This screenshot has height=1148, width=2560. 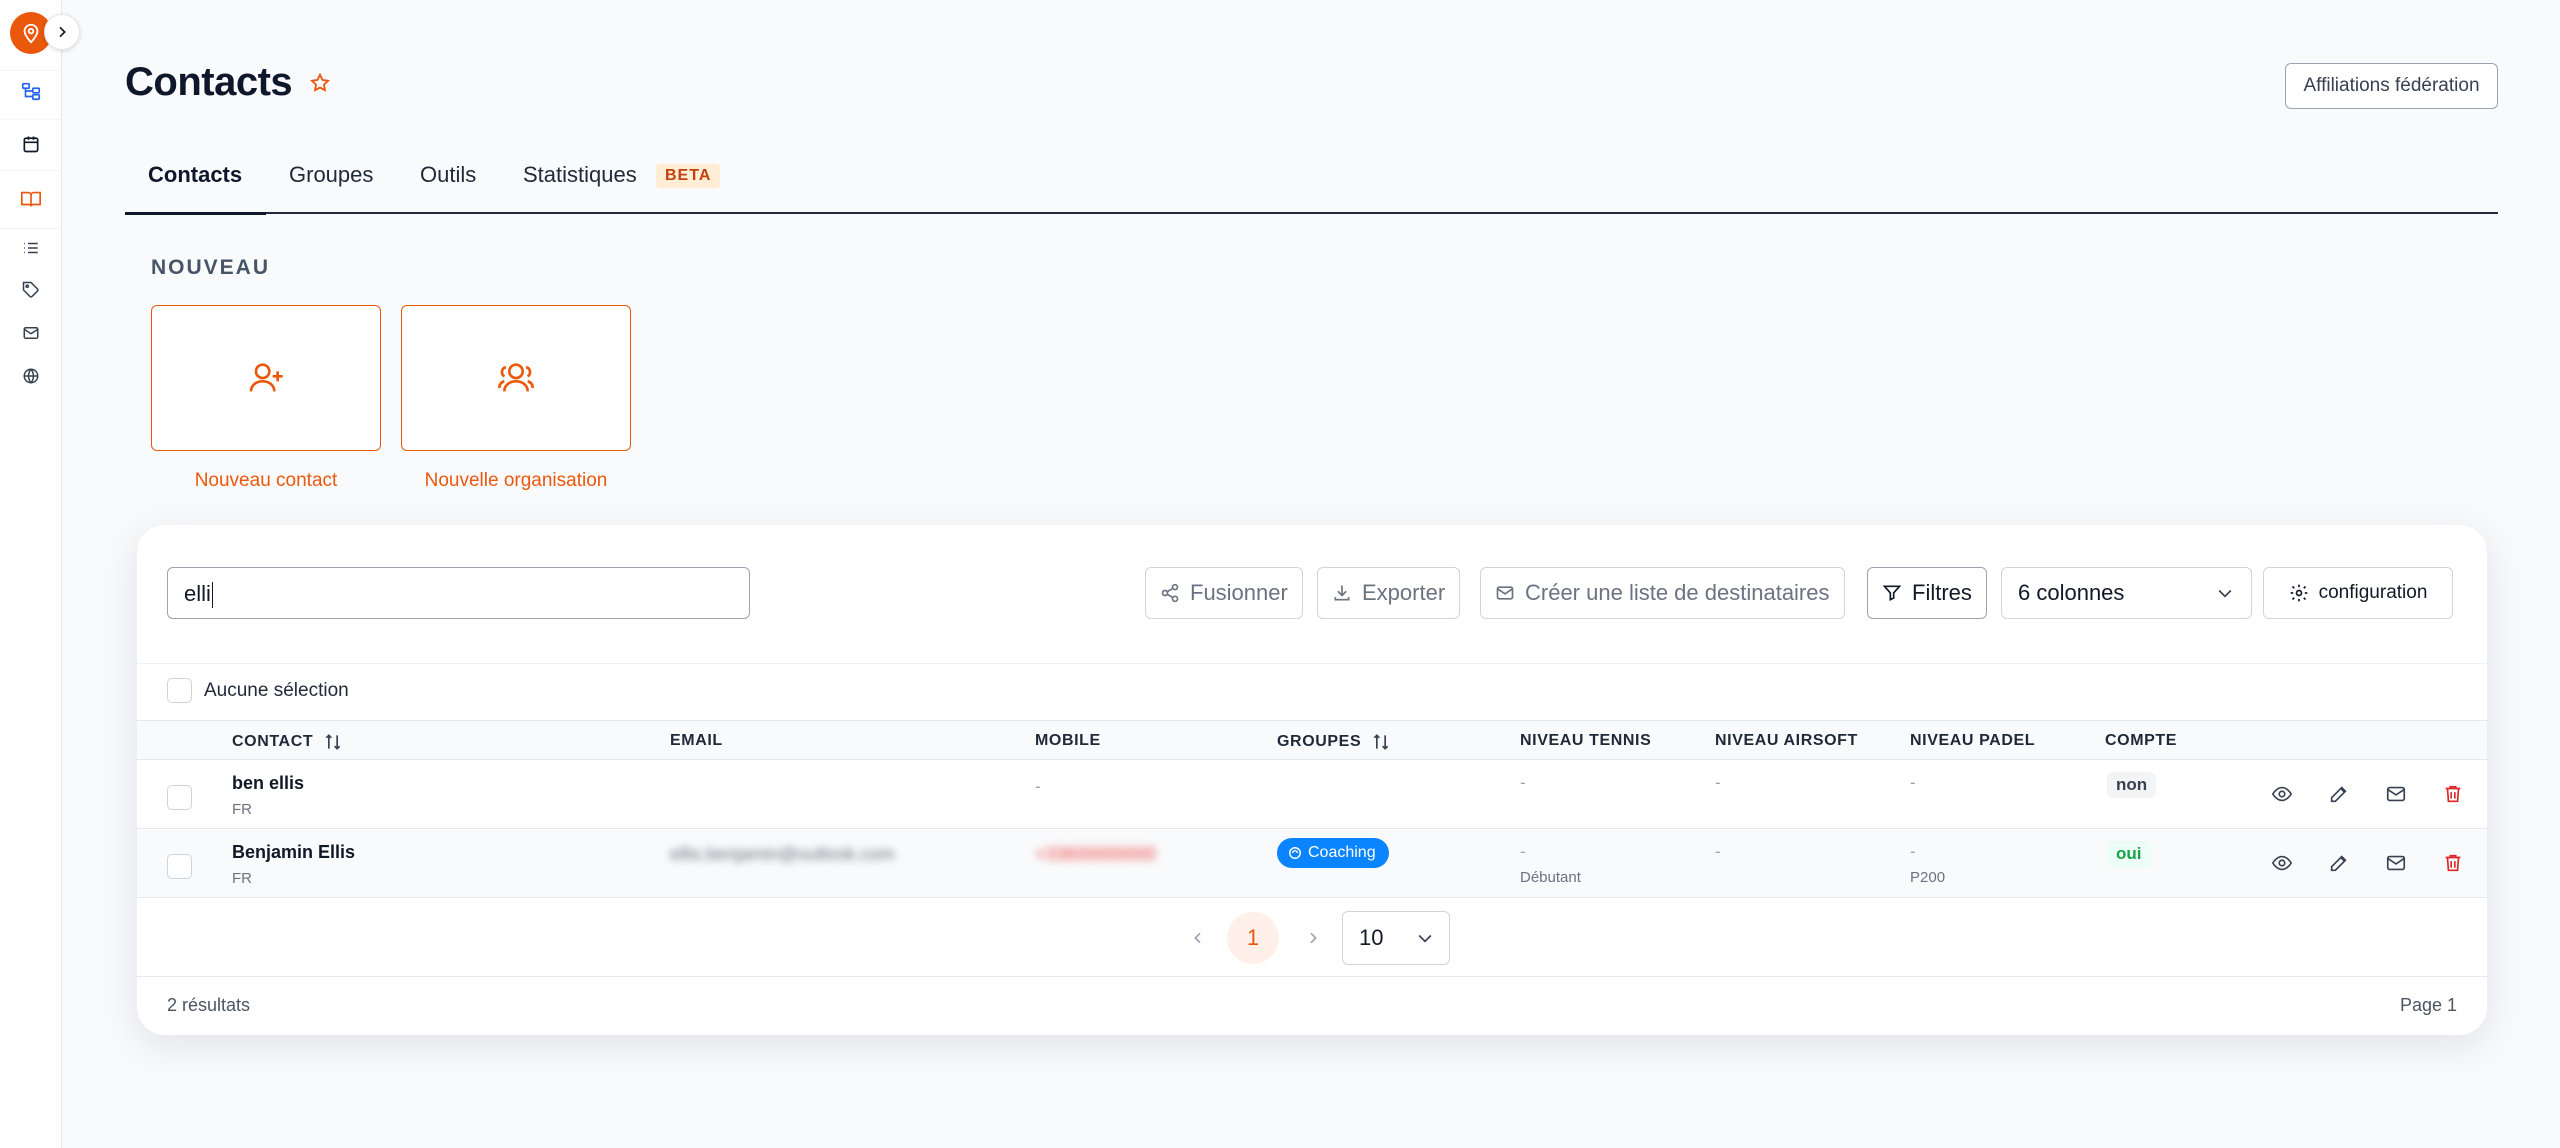 I want to click on list-icon, so click(x=31, y=248).